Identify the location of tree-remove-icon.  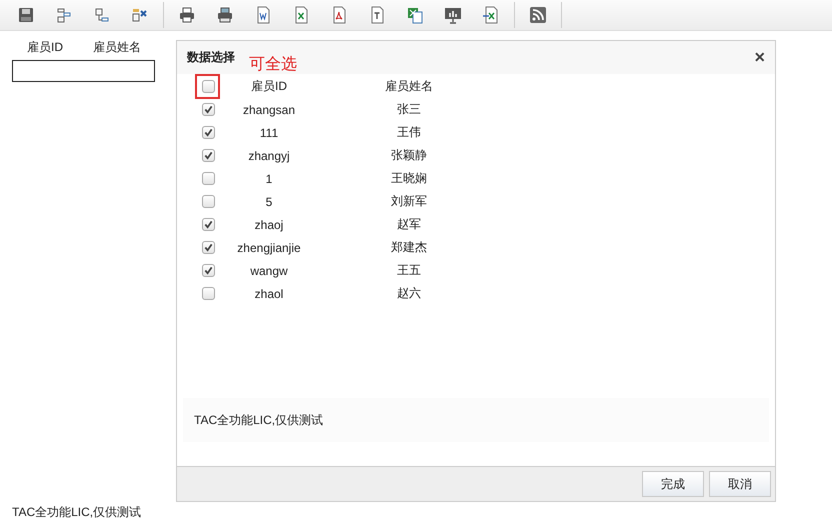
(102, 15).